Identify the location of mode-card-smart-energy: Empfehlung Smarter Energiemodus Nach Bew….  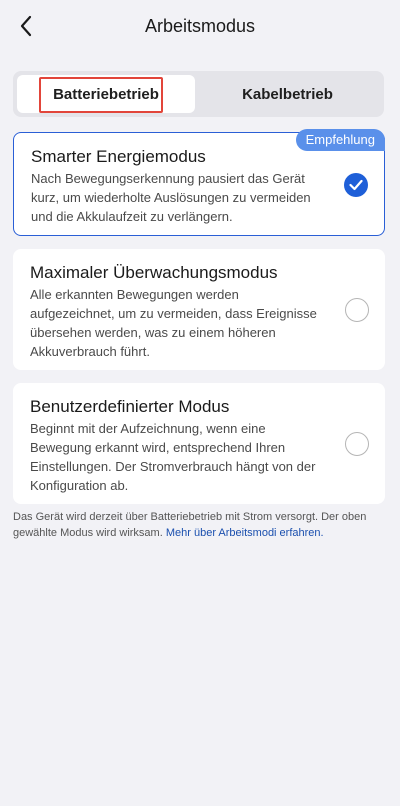
(199, 182).